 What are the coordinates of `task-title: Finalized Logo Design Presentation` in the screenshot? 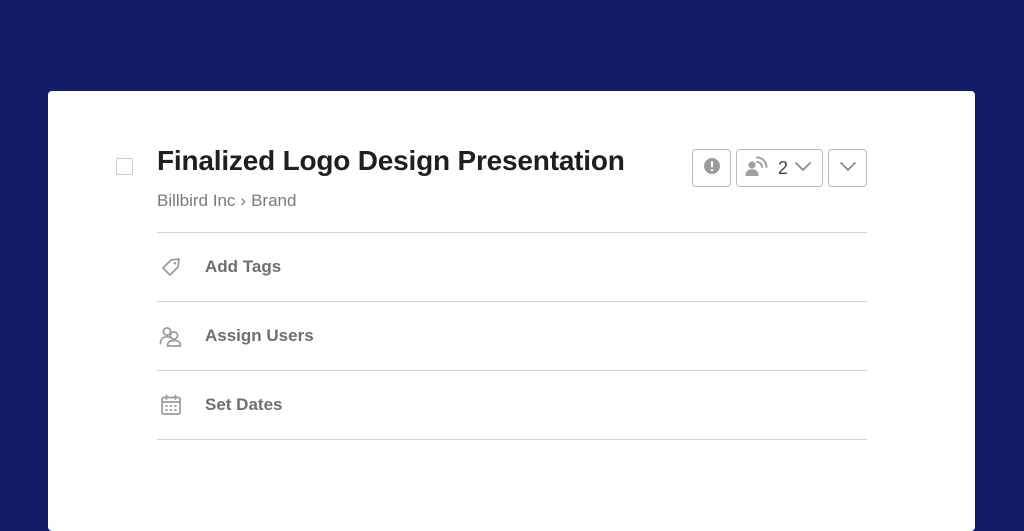 It's located at (391, 161).